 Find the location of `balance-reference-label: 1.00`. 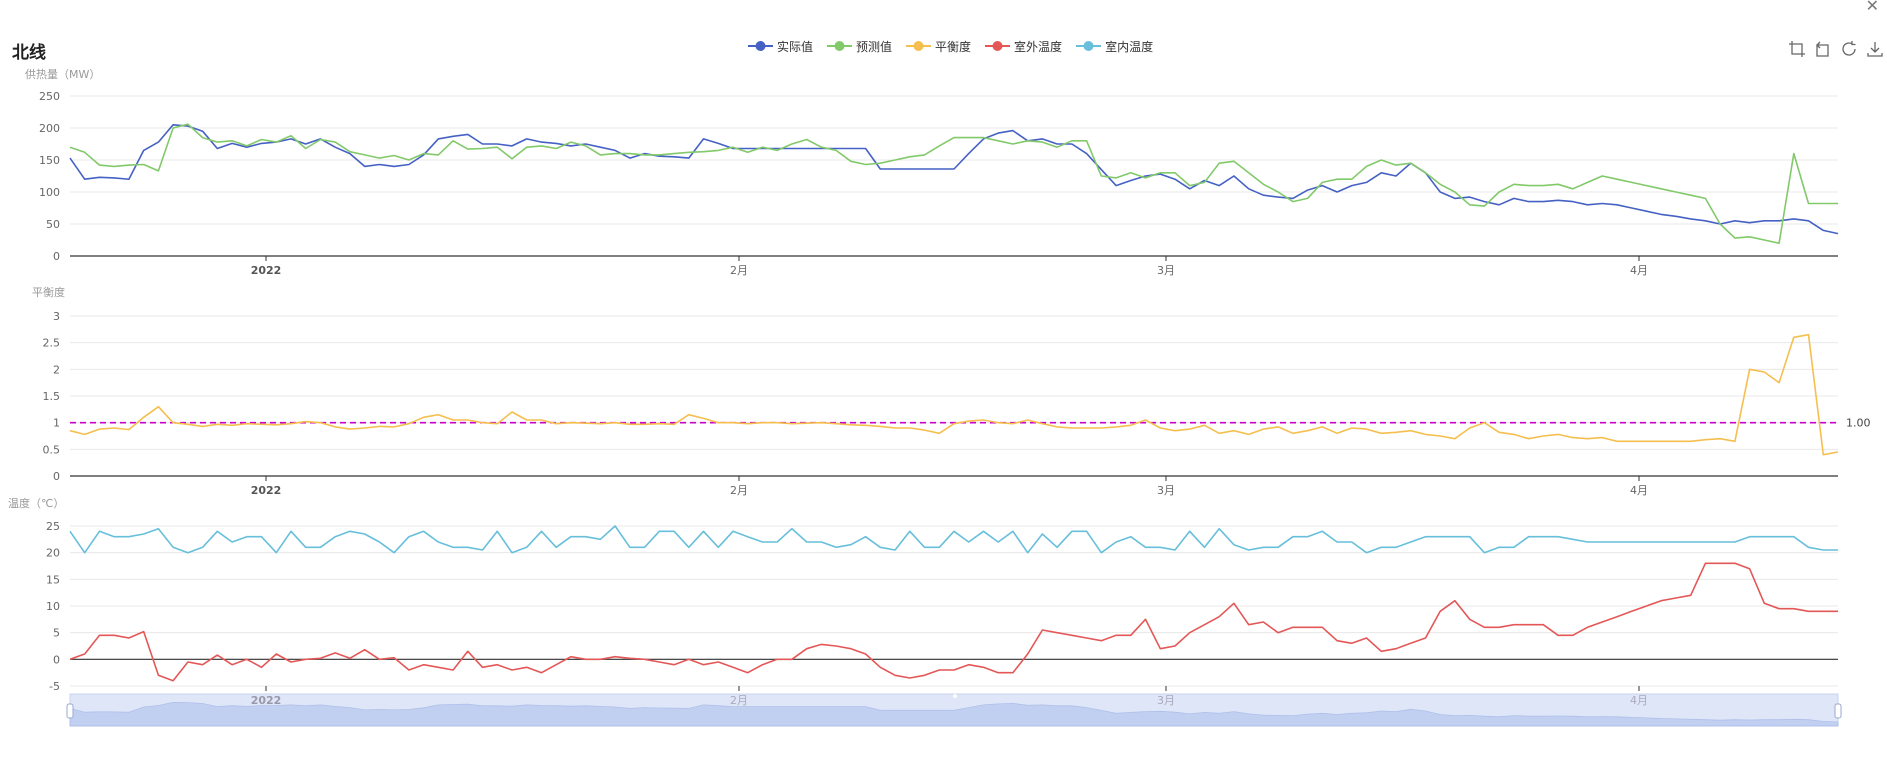

balance-reference-label: 1.00 is located at coordinates (1858, 423).